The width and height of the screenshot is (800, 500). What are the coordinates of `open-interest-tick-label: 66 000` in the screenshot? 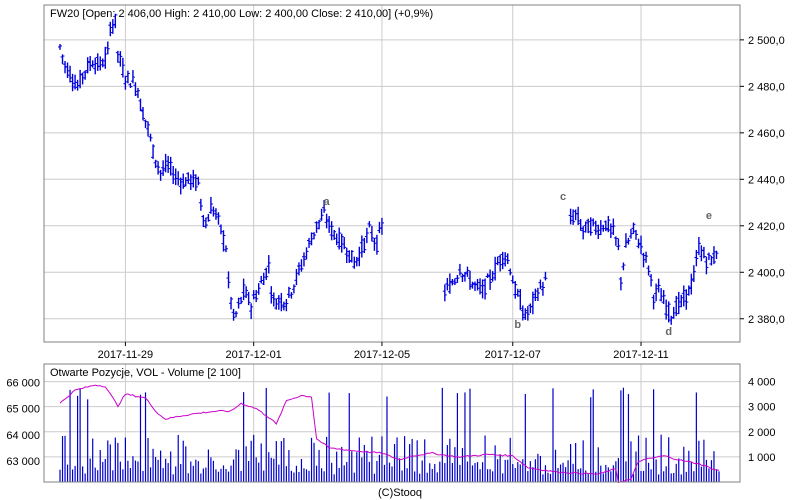 It's located at (23, 383).